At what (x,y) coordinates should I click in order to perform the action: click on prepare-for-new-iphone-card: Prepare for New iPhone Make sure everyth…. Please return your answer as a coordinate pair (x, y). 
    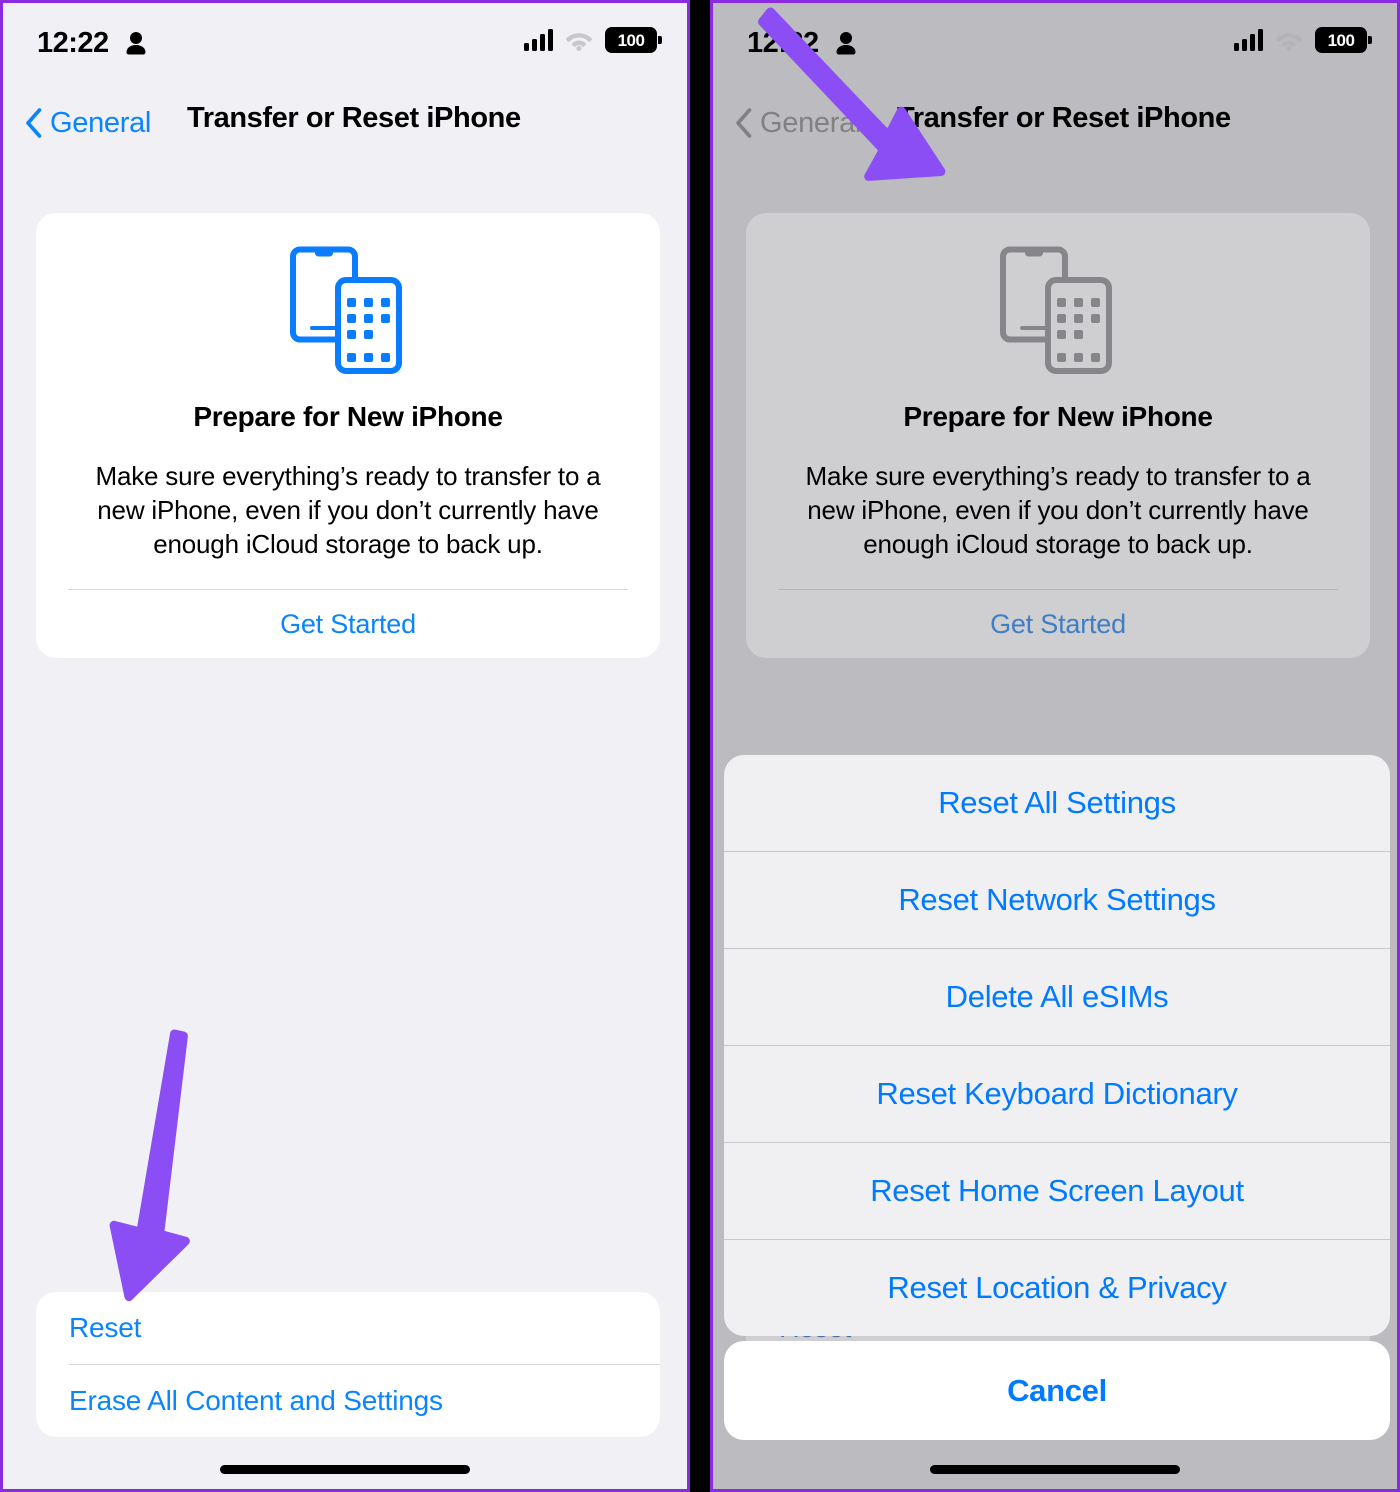
    Looking at the image, I should click on (348, 435).